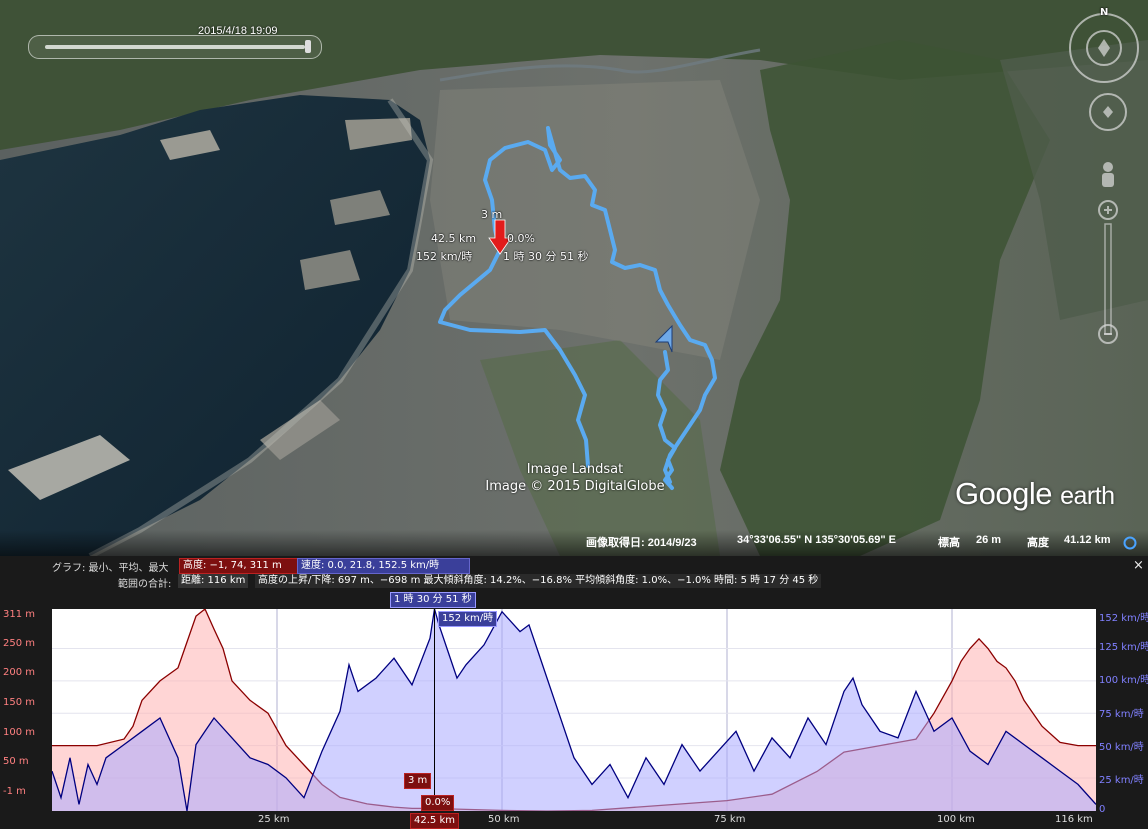 This screenshot has width=1148, height=829. I want to click on time-slider-track, so click(175, 47).